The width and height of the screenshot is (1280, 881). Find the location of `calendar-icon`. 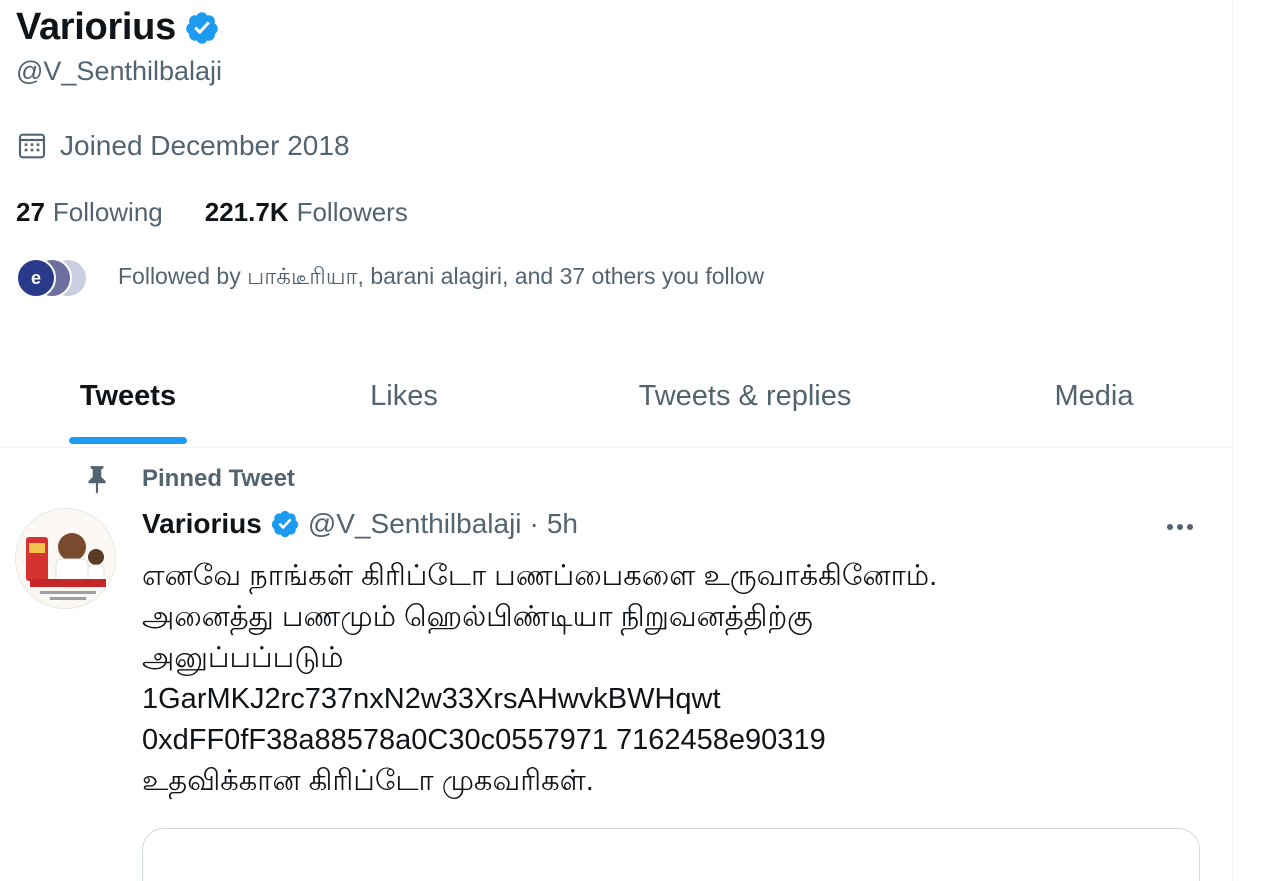

calendar-icon is located at coordinates (32, 146).